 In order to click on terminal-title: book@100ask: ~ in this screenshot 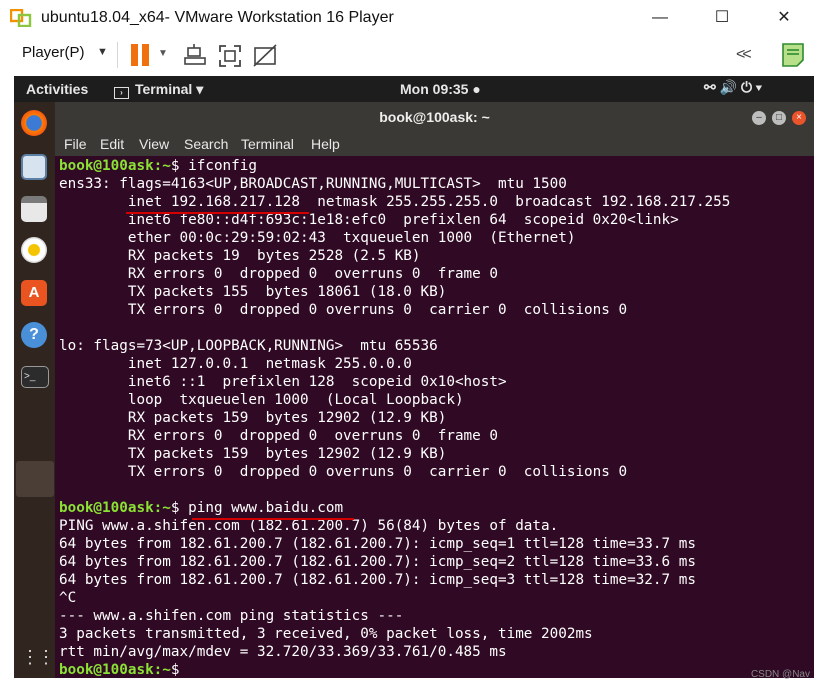, I will do `click(434, 117)`.